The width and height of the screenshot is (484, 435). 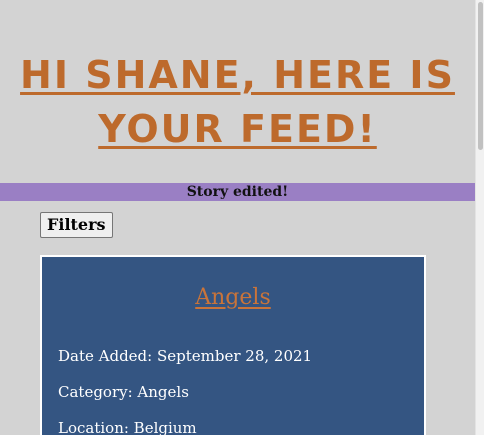 What do you see at coordinates (76, 225) in the screenshot?
I see `filters-button: Filters` at bounding box center [76, 225].